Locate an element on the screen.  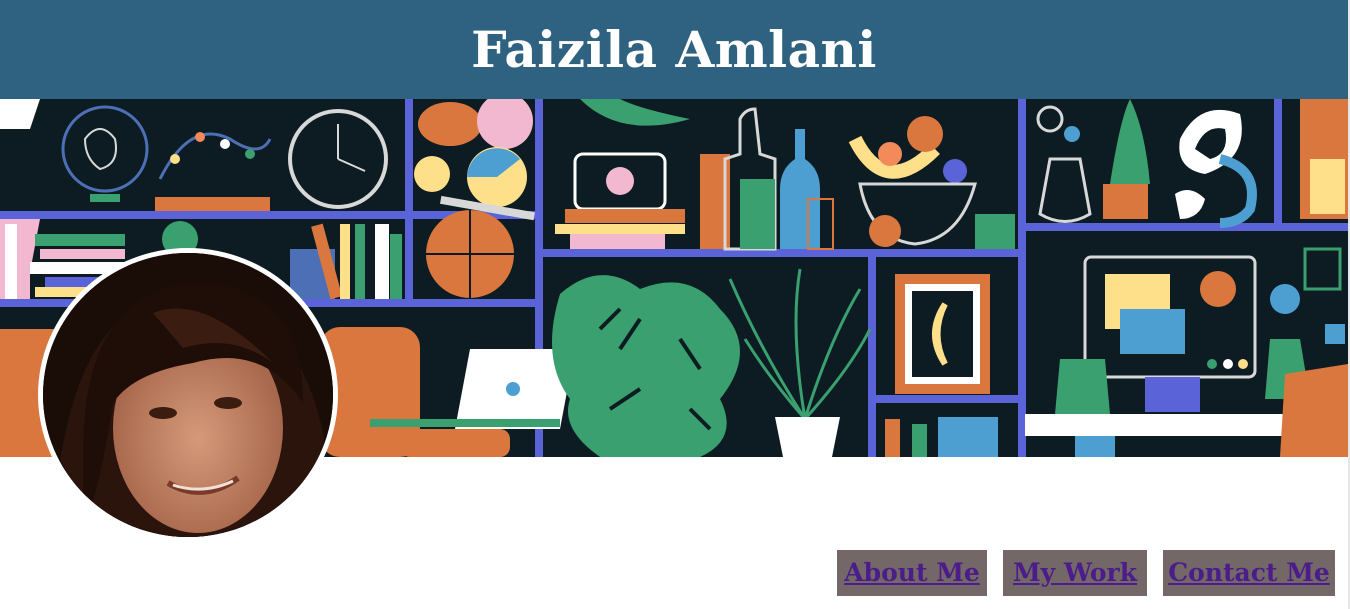
site-title: Faizila Amlani is located at coordinates (674, 49).